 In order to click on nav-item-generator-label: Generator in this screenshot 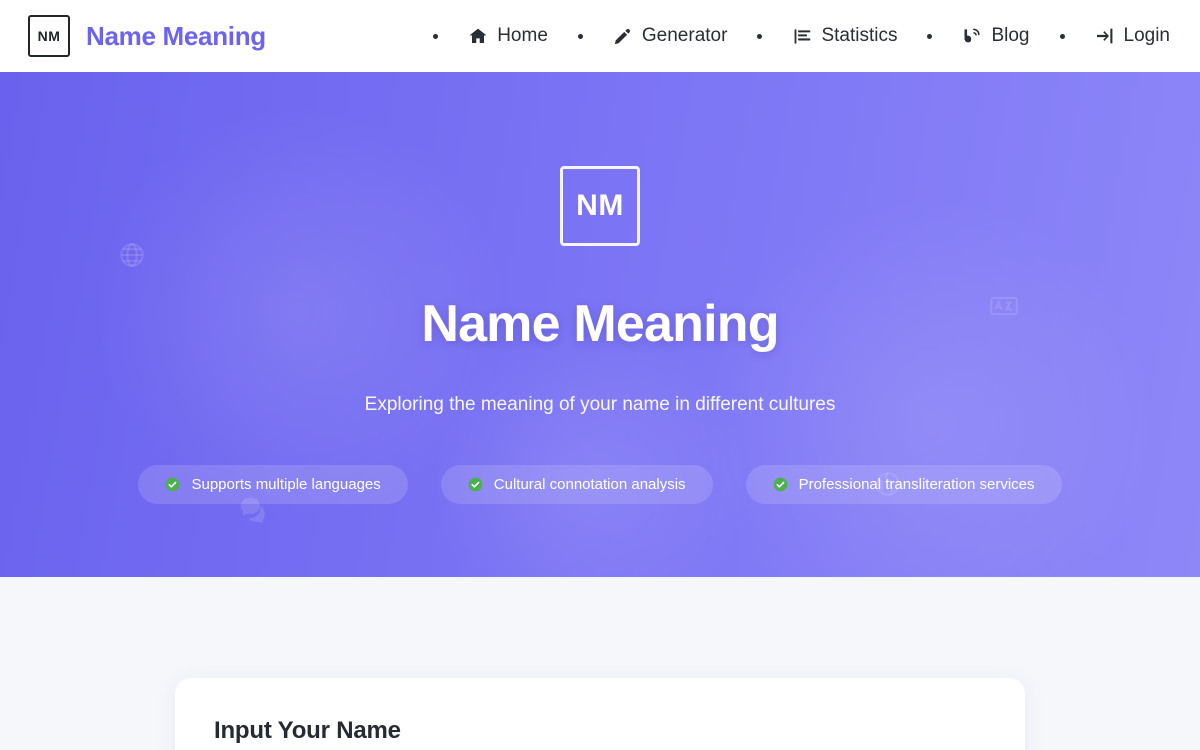, I will do `click(684, 35)`.